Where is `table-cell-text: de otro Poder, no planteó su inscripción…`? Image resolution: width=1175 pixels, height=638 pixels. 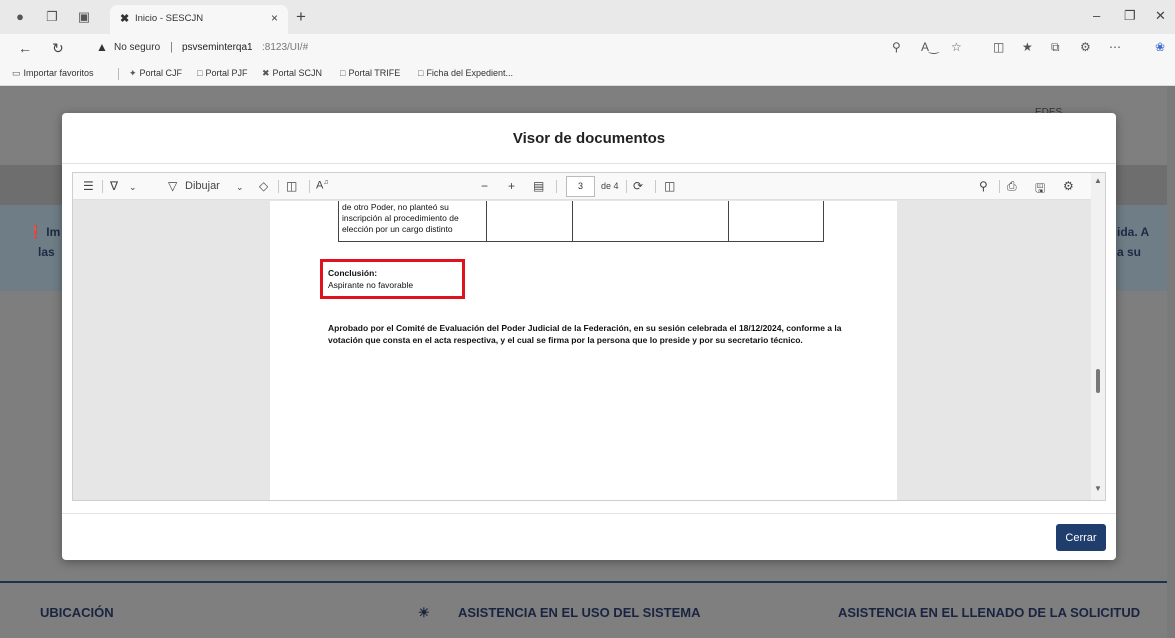
table-cell-text: de otro Poder, no planteó su inscripción… is located at coordinates (400, 218).